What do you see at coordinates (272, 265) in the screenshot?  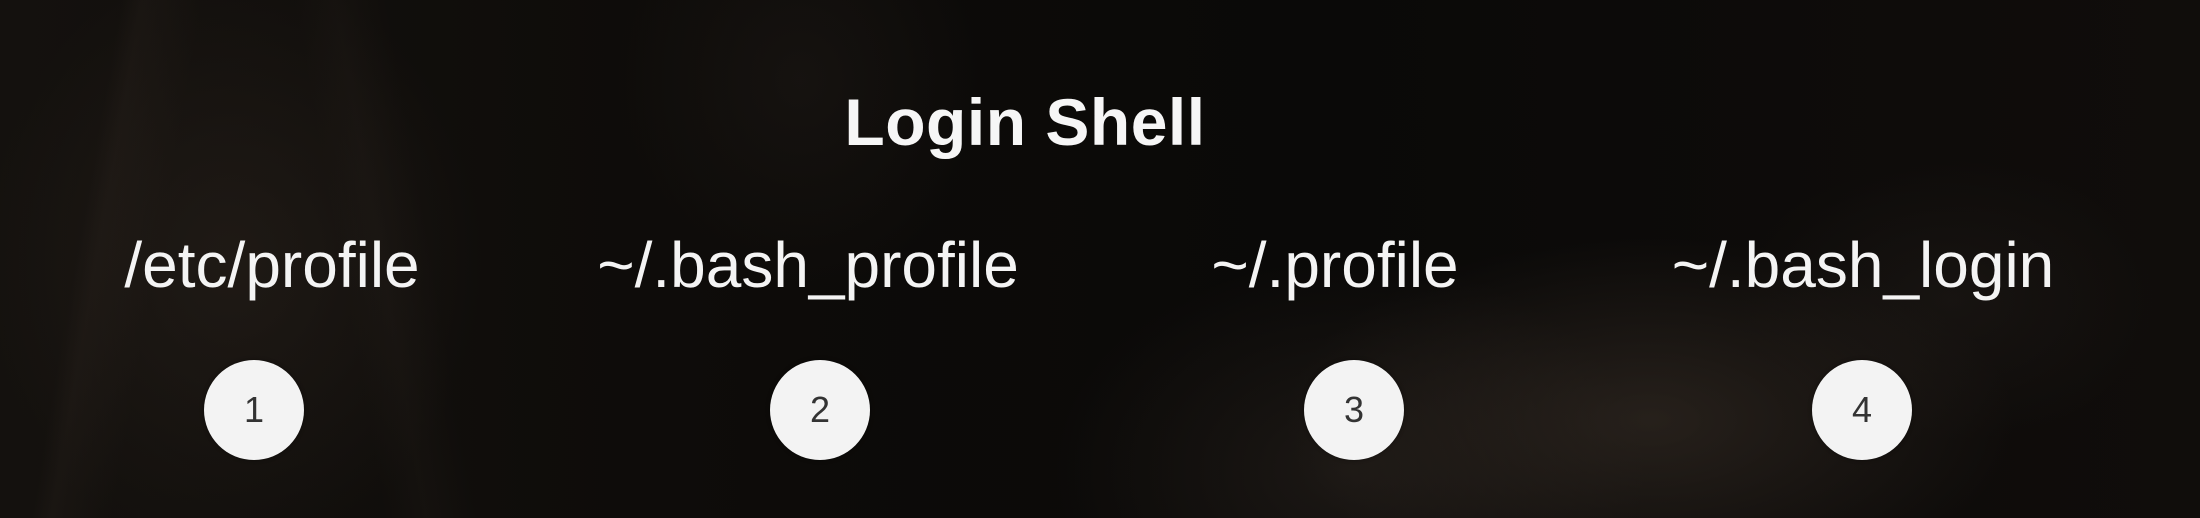 I see `file-etc-profile: /etc/profile` at bounding box center [272, 265].